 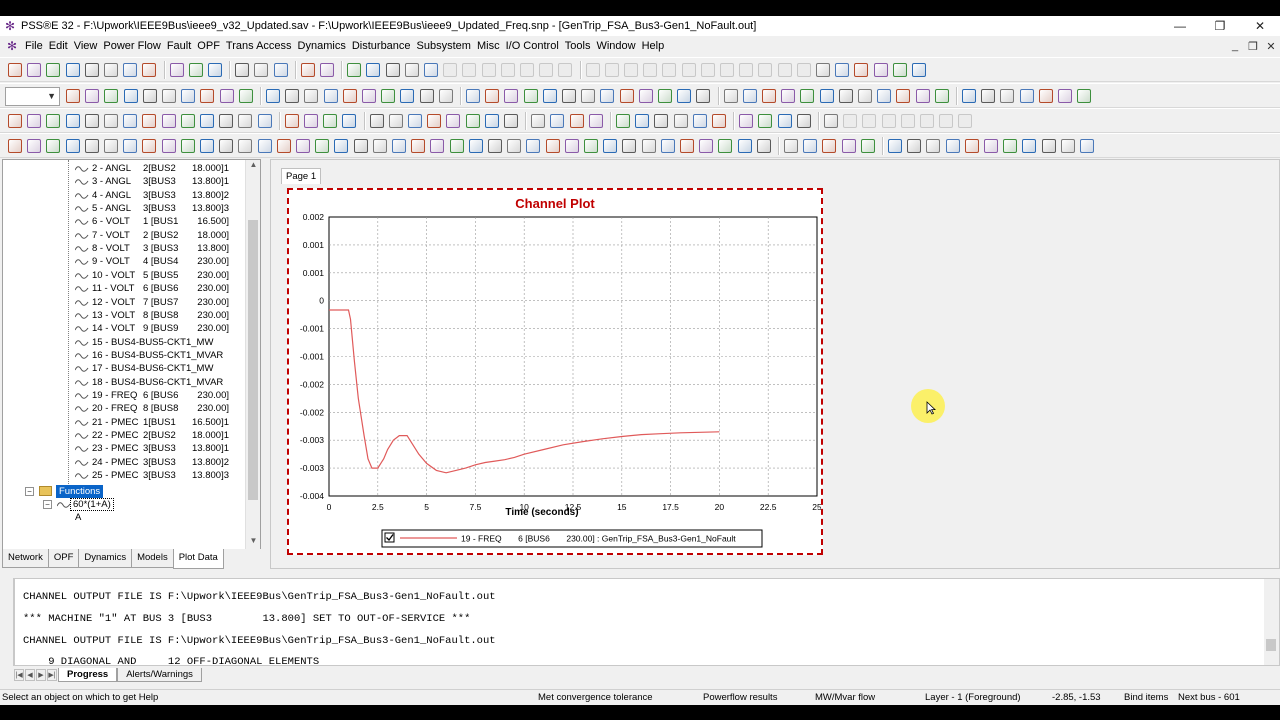 What do you see at coordinates (653, 46) in the screenshot?
I see `menu-help: Help` at bounding box center [653, 46].